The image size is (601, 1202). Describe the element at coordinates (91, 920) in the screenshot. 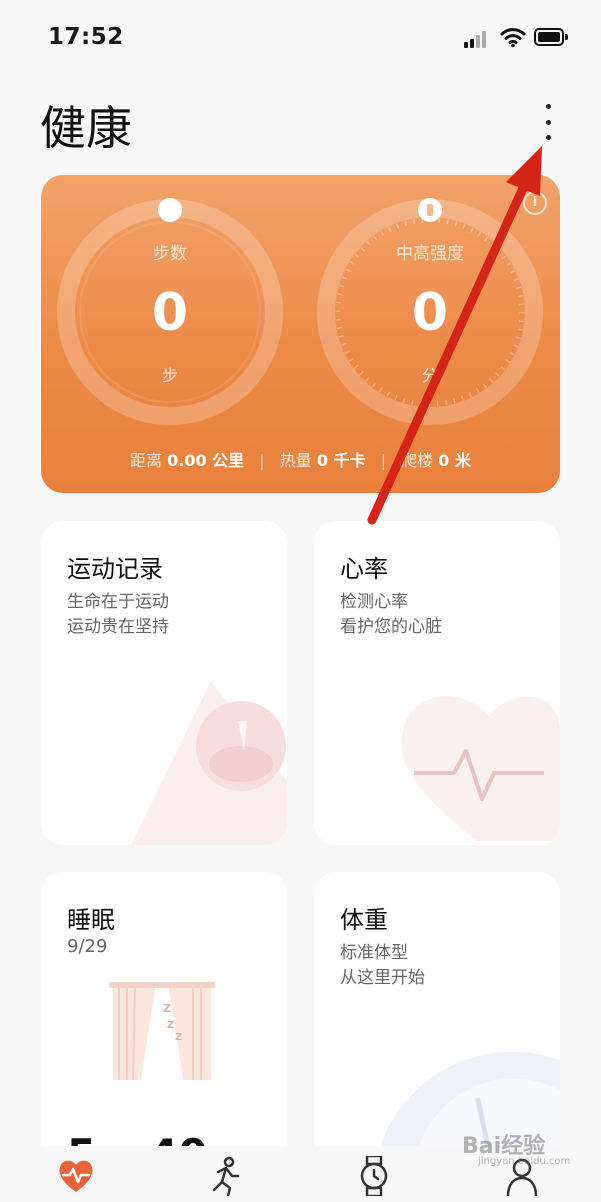

I see `sleep-card-title: 睡眠` at that location.